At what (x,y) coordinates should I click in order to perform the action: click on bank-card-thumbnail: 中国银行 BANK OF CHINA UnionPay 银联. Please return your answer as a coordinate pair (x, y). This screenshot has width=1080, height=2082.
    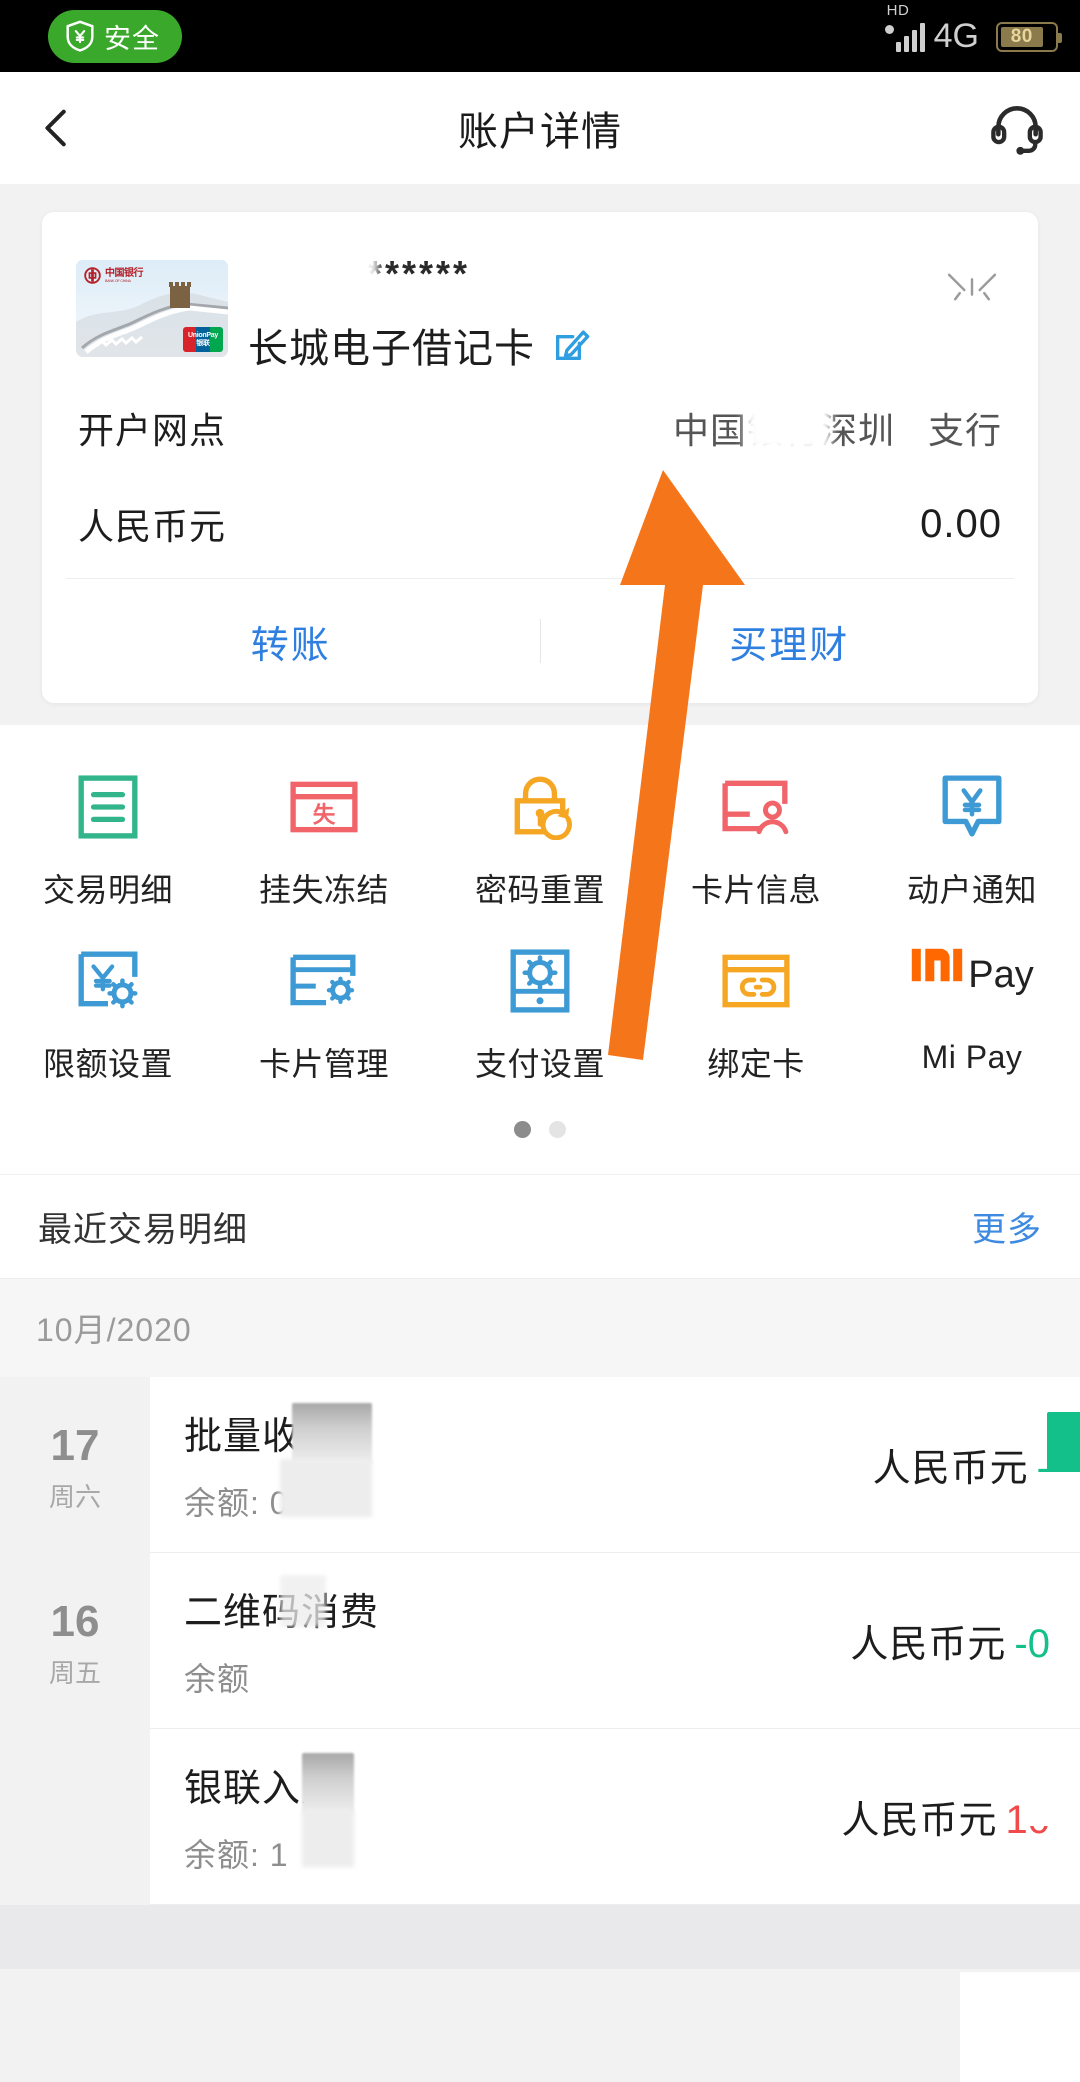
    Looking at the image, I should click on (152, 308).